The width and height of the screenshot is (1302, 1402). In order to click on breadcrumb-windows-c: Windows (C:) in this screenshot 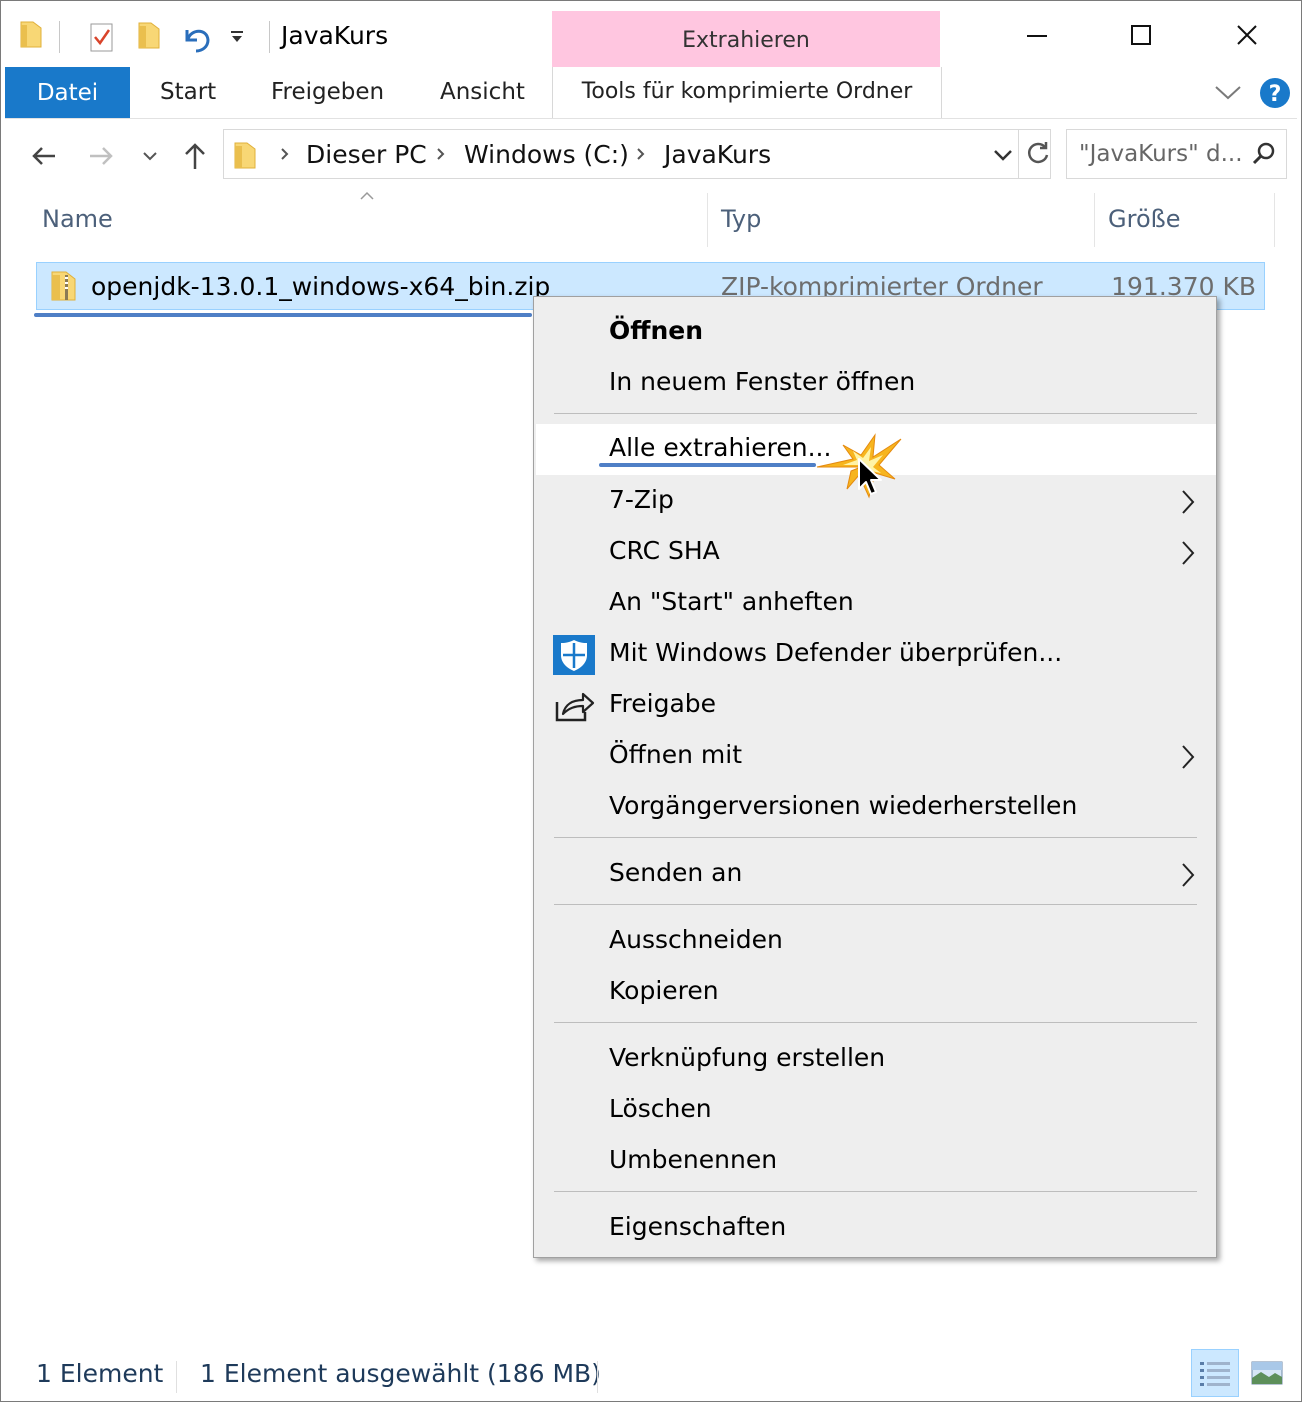, I will do `click(546, 154)`.